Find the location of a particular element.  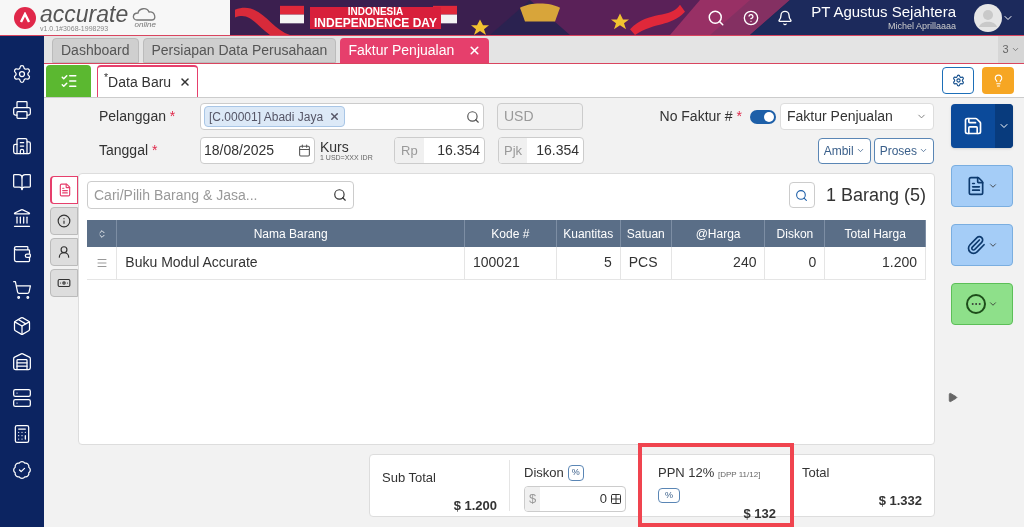

settings-icon is located at coordinates (958, 80).